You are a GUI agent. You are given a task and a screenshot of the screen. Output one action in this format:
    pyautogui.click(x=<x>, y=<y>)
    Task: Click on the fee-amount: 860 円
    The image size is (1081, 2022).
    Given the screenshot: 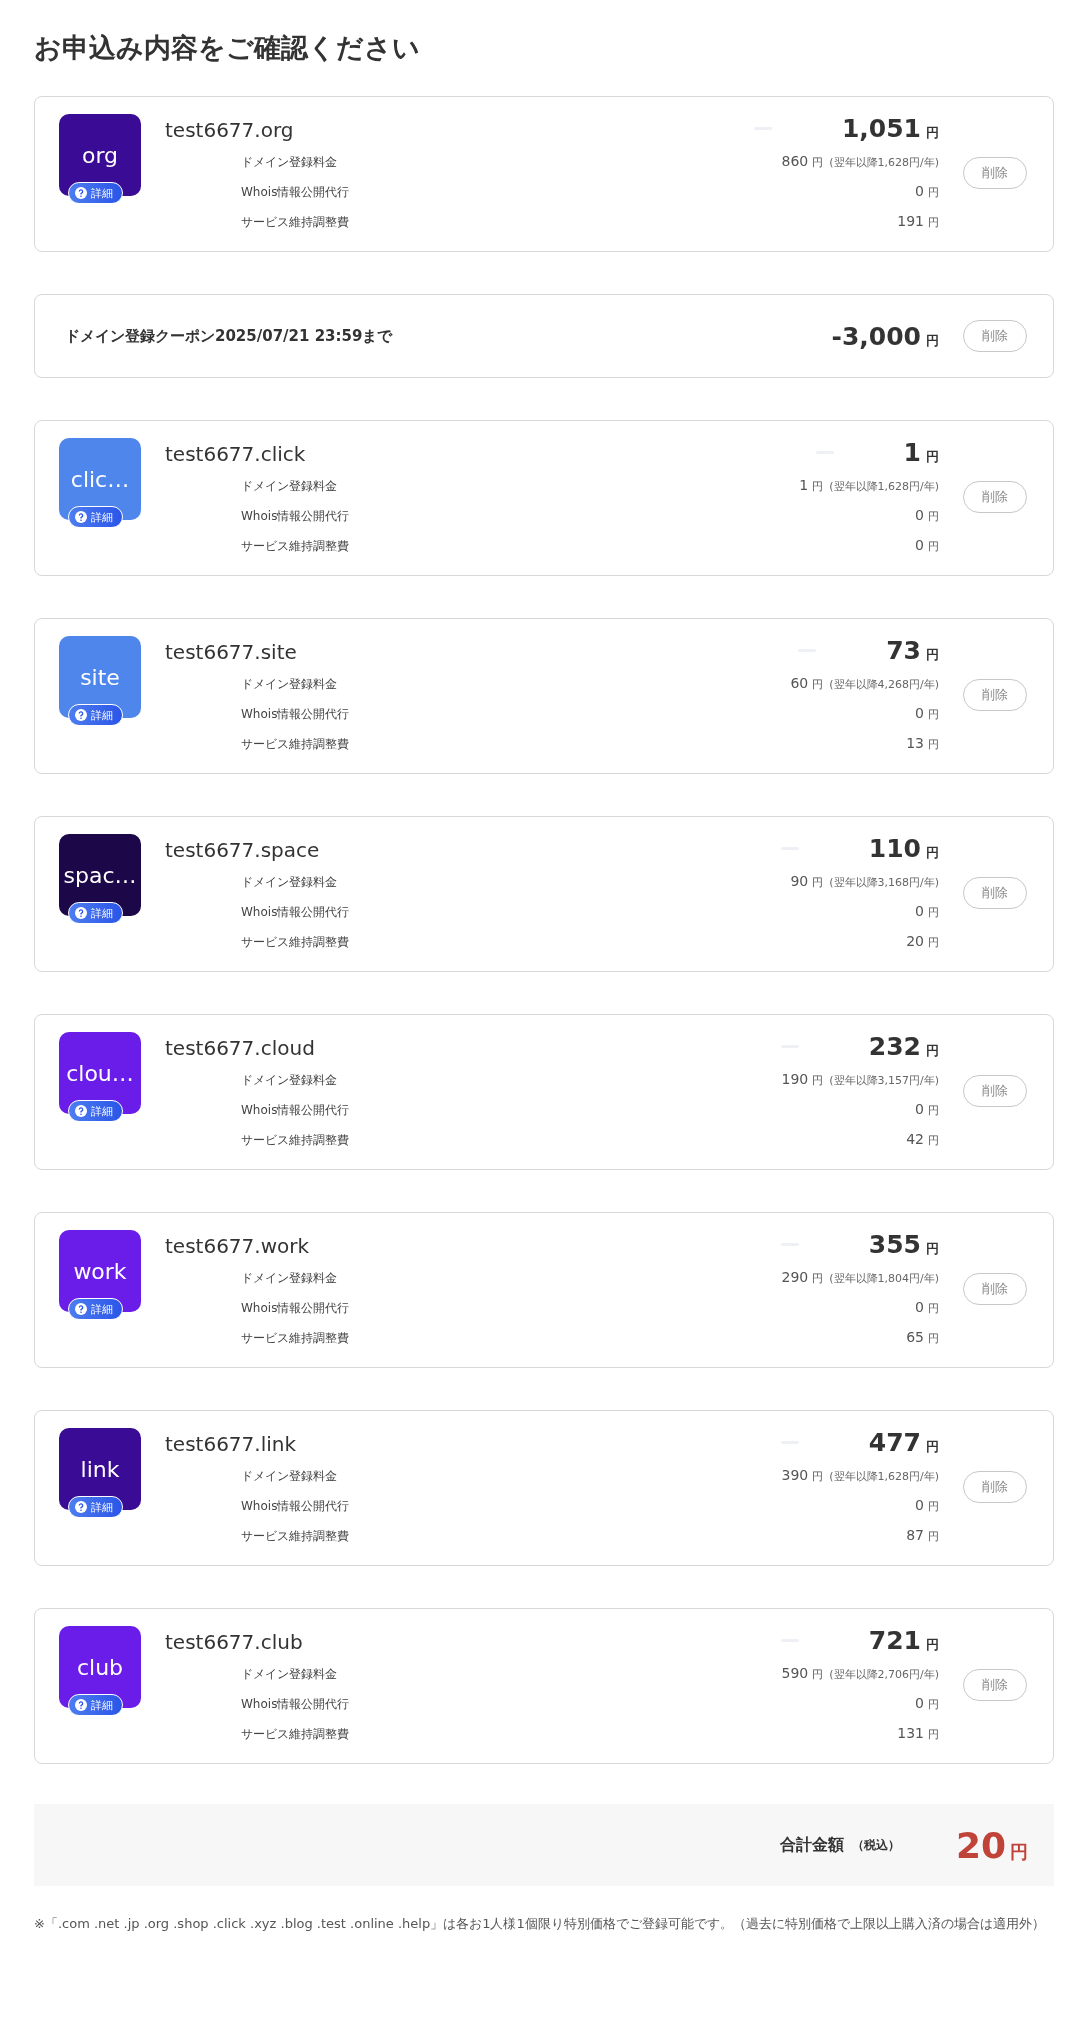 What is the action you would take?
    pyautogui.click(x=802, y=161)
    